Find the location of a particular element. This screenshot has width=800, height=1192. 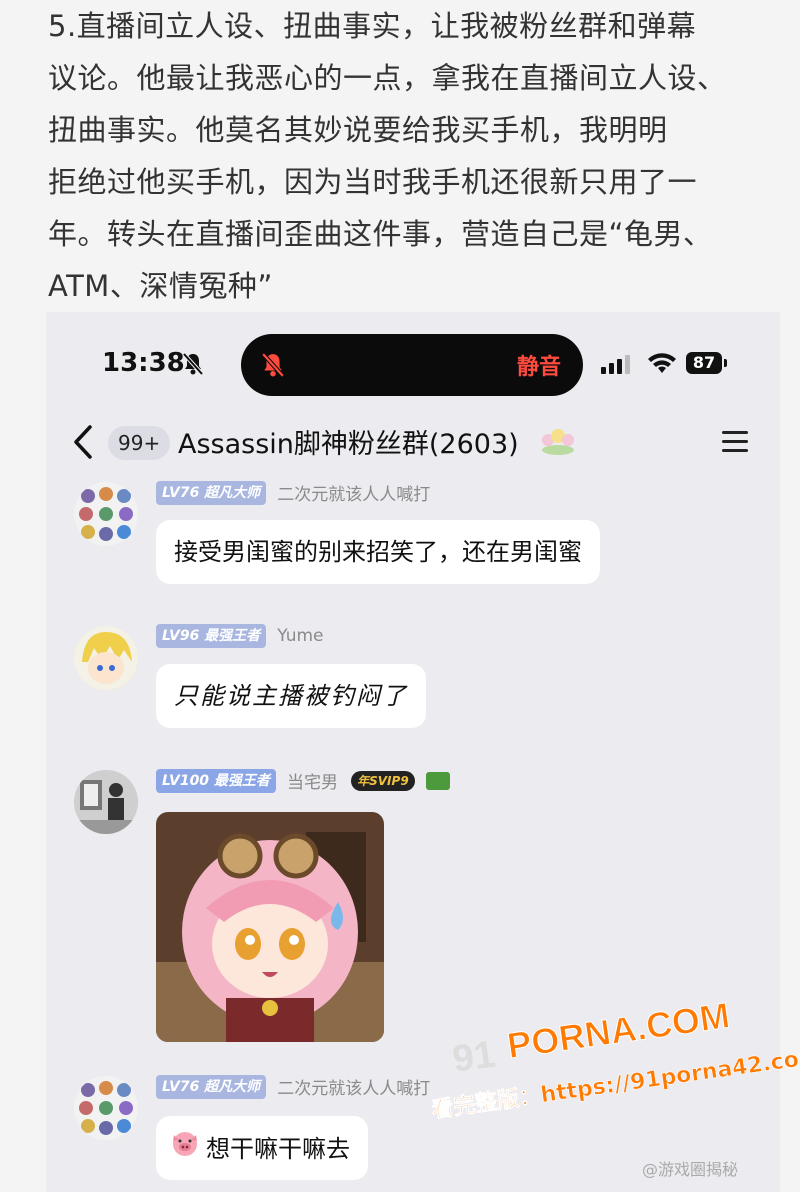

flower-icon is located at coordinates (558, 443).